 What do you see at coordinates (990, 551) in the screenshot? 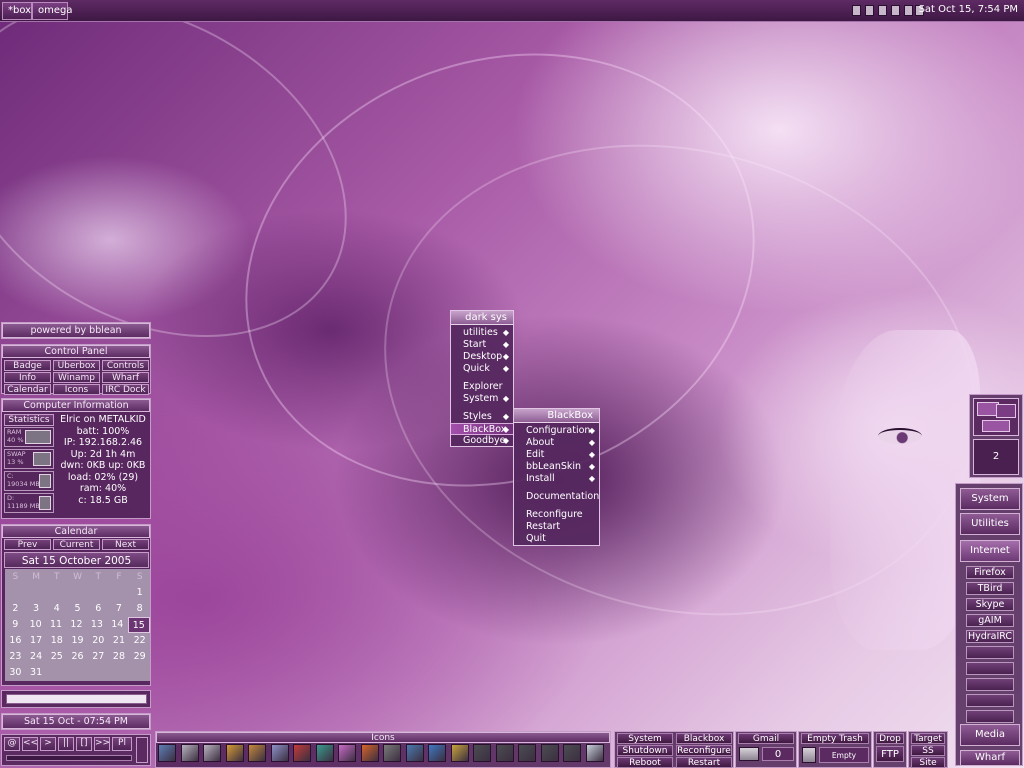
I see `dock-internet-button: Internet` at bounding box center [990, 551].